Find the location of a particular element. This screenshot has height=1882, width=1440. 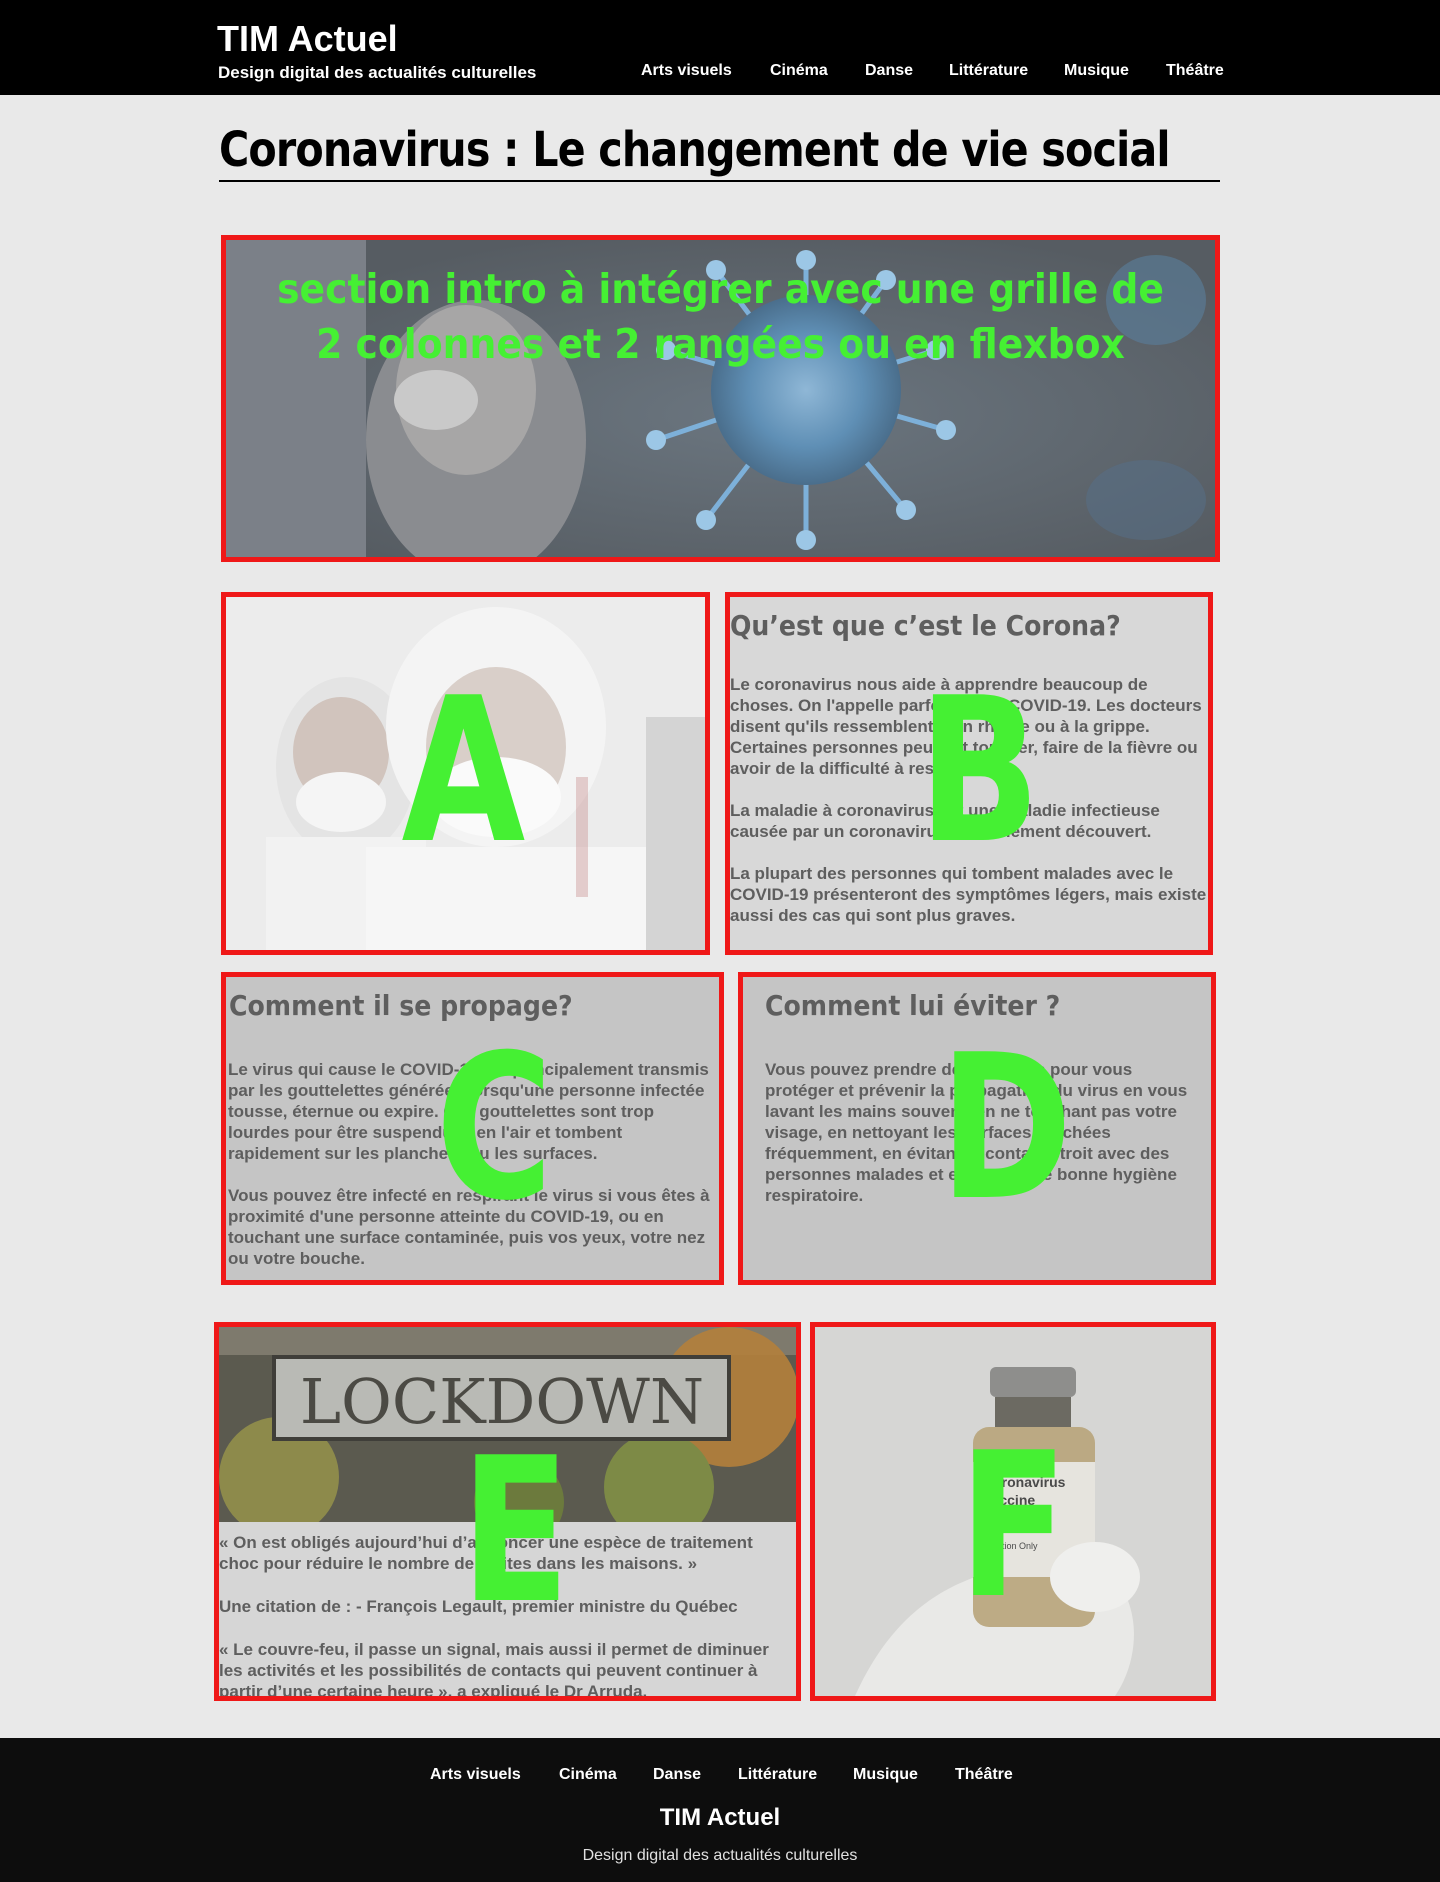

footer-nav-arts-visuels: Arts visuels is located at coordinates (475, 1775).